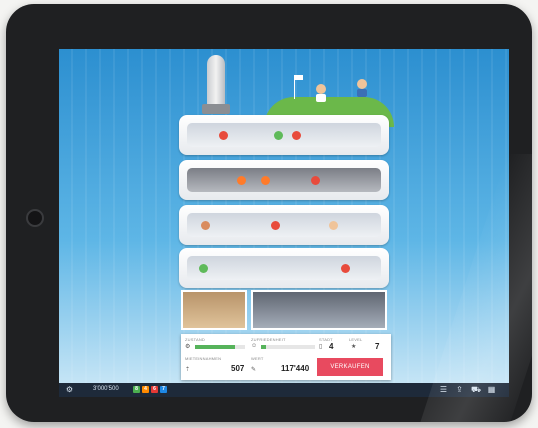 The width and height of the screenshot is (538, 428). Describe the element at coordinates (295, 368) in the screenshot. I see `wert-value: 117'440` at that location.